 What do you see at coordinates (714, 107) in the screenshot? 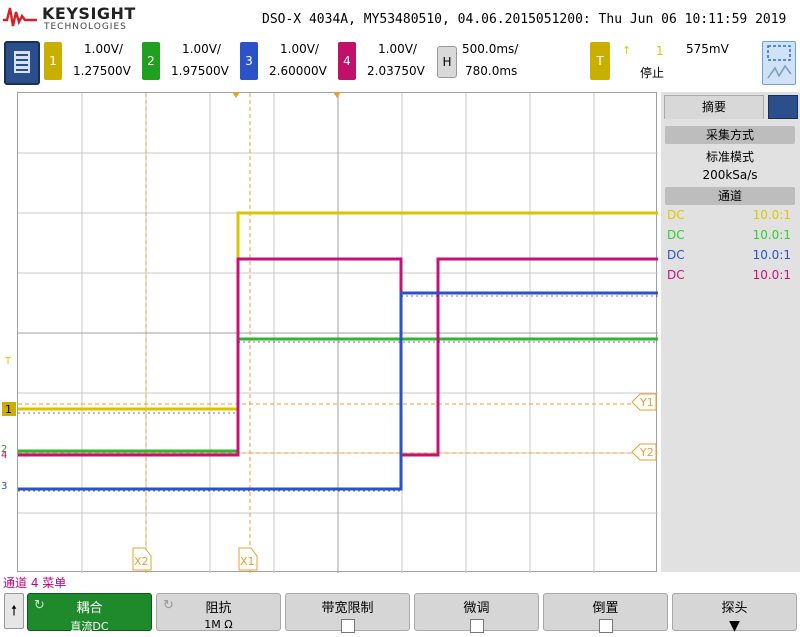
I see `tab-summary: 摘要` at bounding box center [714, 107].